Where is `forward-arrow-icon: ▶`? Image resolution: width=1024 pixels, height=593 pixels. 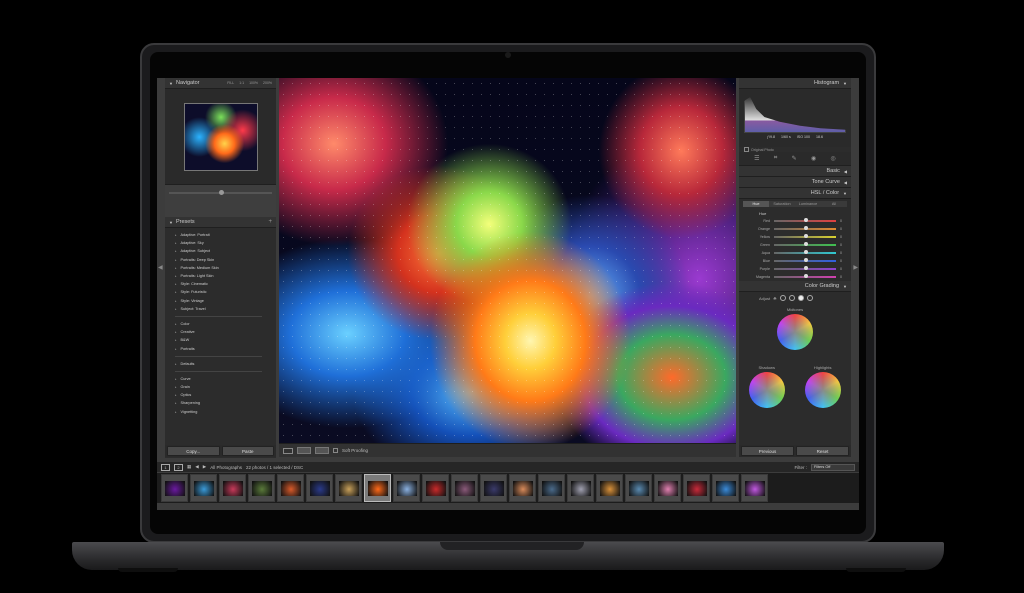 forward-arrow-icon: ▶ is located at coordinates (204, 467).